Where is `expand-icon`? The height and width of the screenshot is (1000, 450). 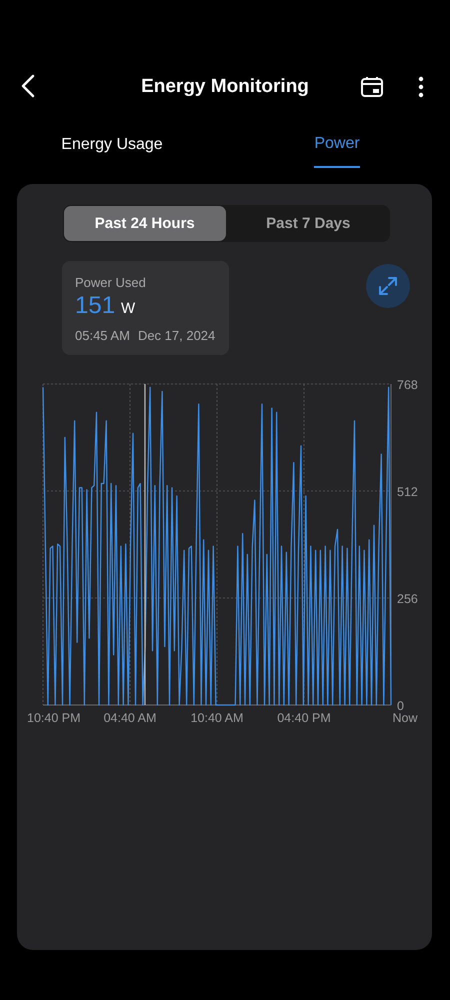 expand-icon is located at coordinates (388, 286).